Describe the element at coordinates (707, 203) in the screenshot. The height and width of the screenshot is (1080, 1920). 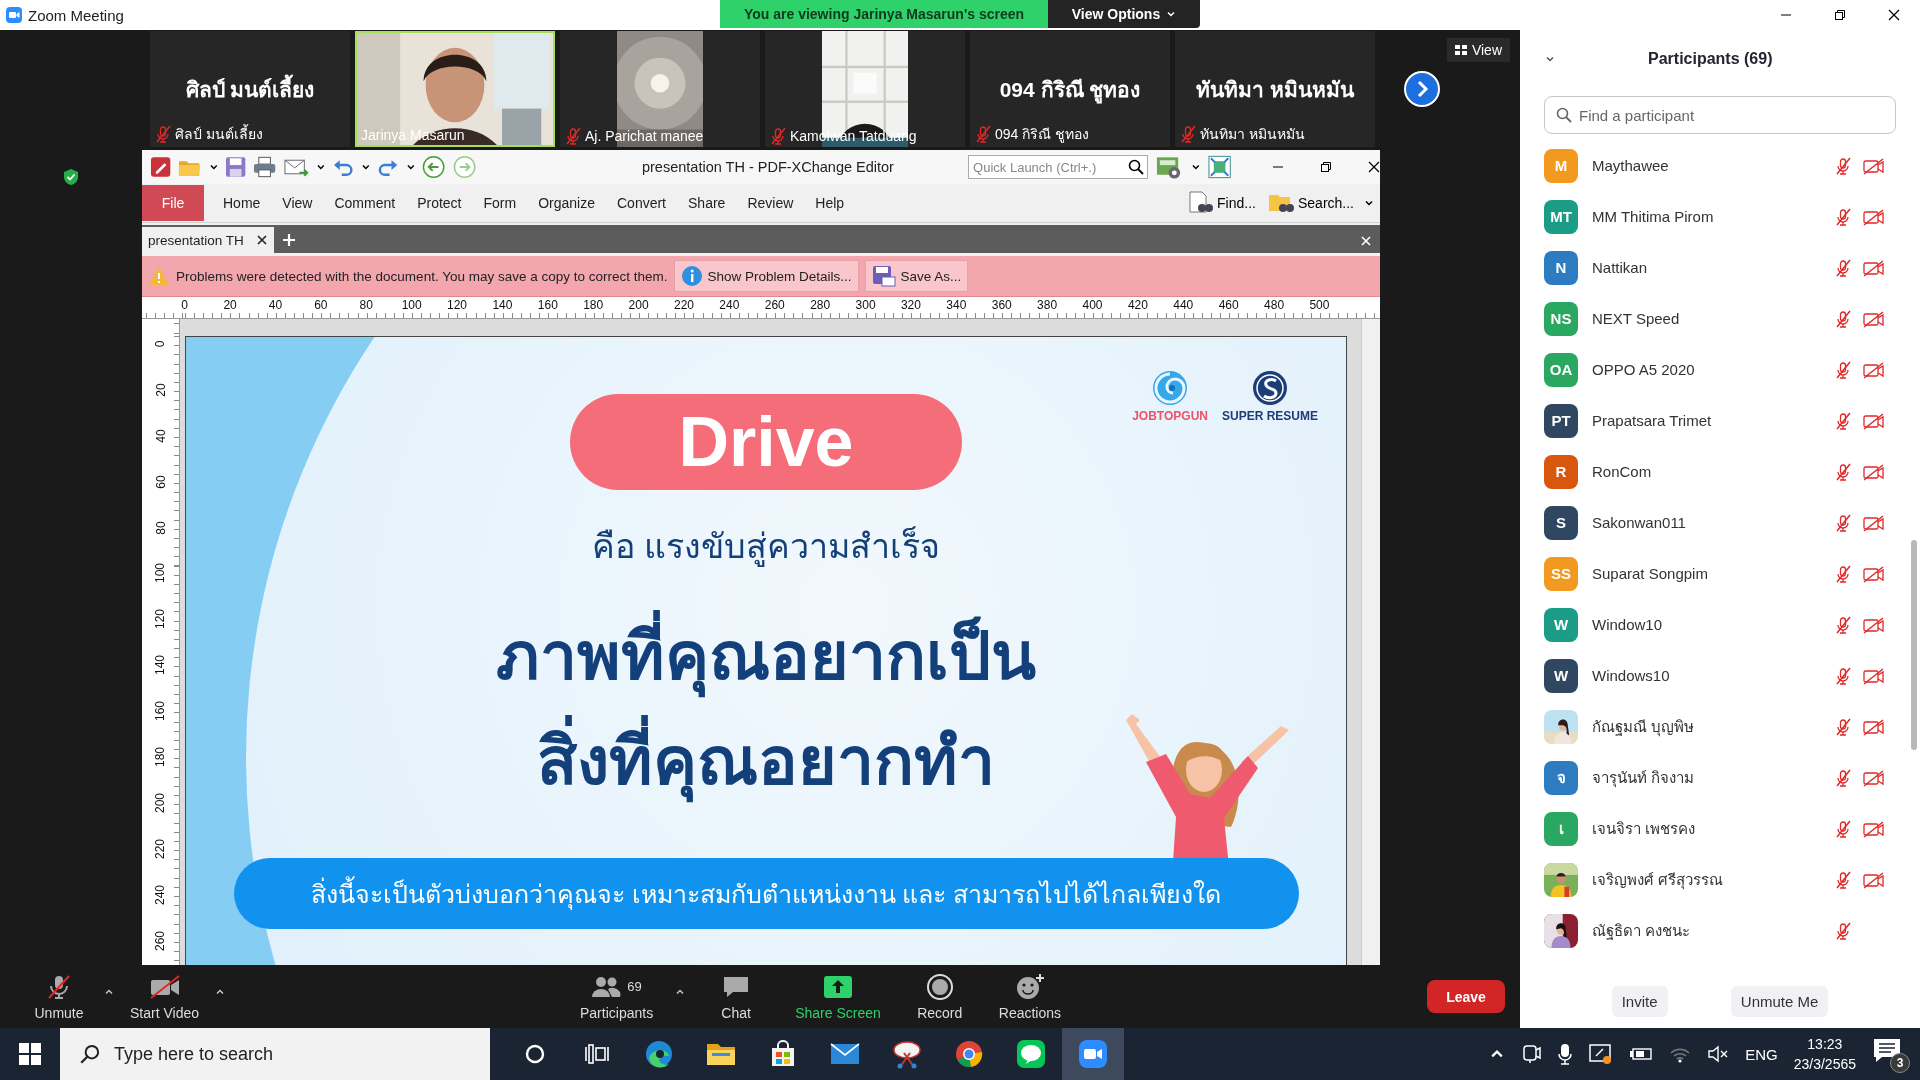
I see `menu-tab: Share` at that location.